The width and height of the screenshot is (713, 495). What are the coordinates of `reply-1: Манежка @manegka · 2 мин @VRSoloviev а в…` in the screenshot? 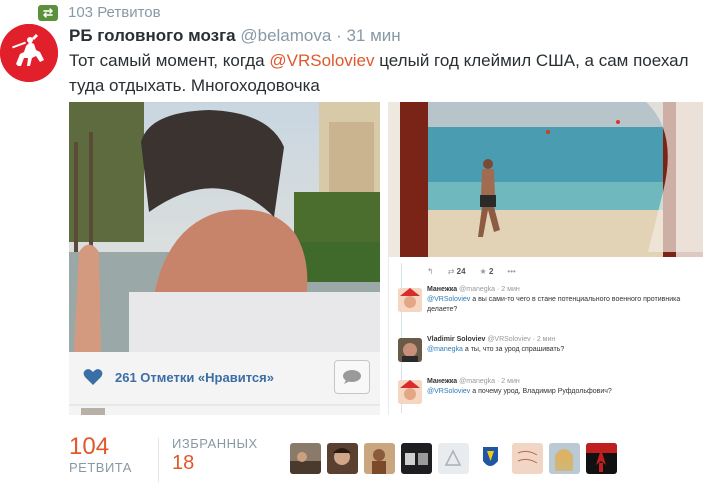 It's located at (547, 305).